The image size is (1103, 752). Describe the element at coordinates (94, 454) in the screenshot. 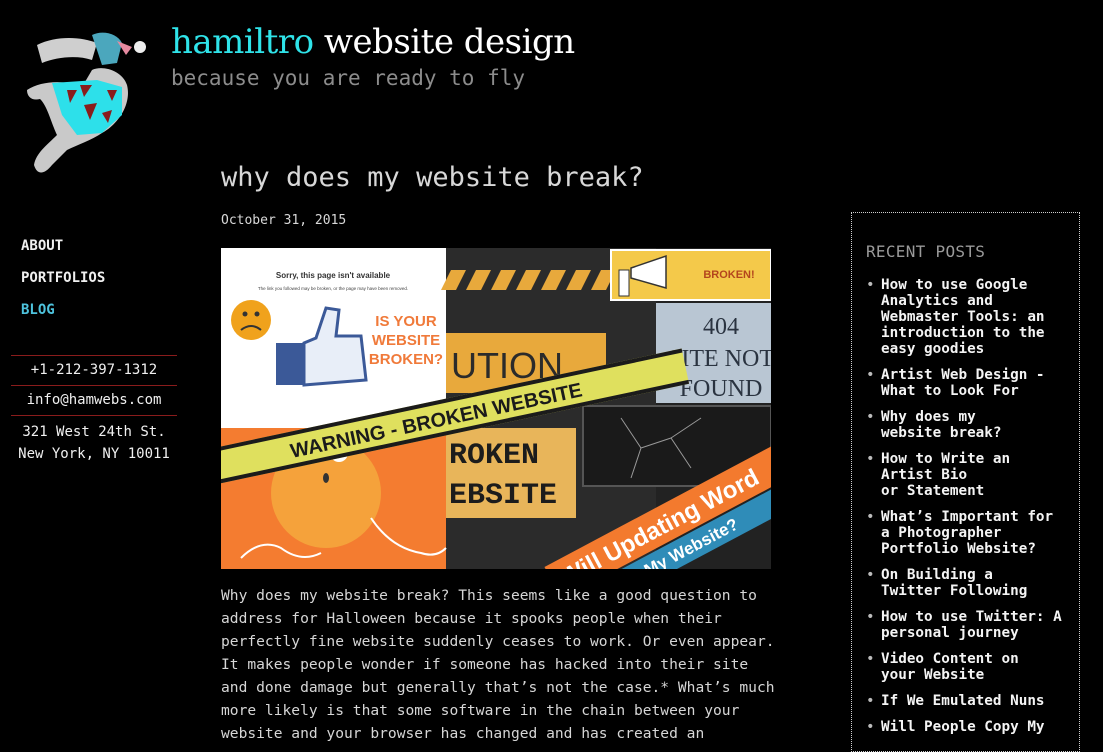

I see `address-line-2: New York, NY 10011` at that location.